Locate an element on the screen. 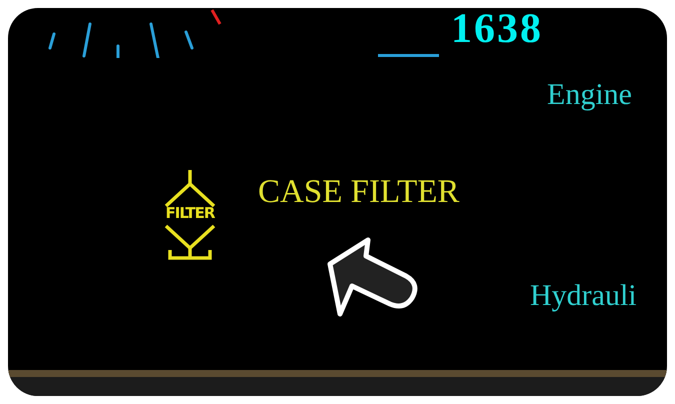 The image size is (675, 404). warning-label: CASE FILTER is located at coordinates (359, 192).